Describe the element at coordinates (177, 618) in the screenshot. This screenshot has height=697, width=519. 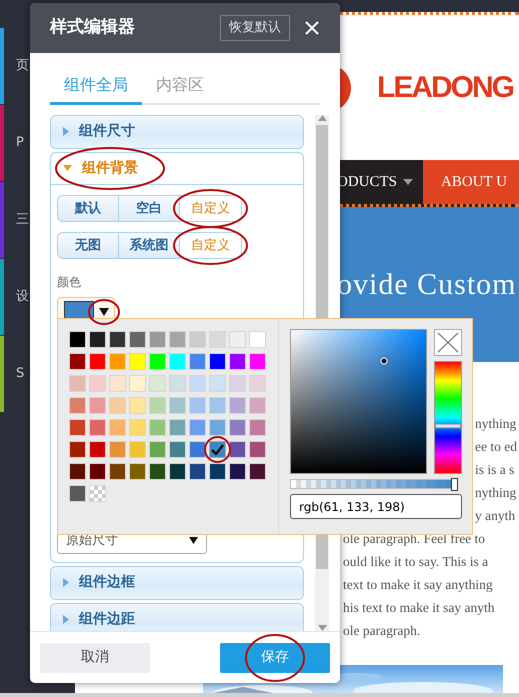
I see `panel-header: 组件边距` at that location.